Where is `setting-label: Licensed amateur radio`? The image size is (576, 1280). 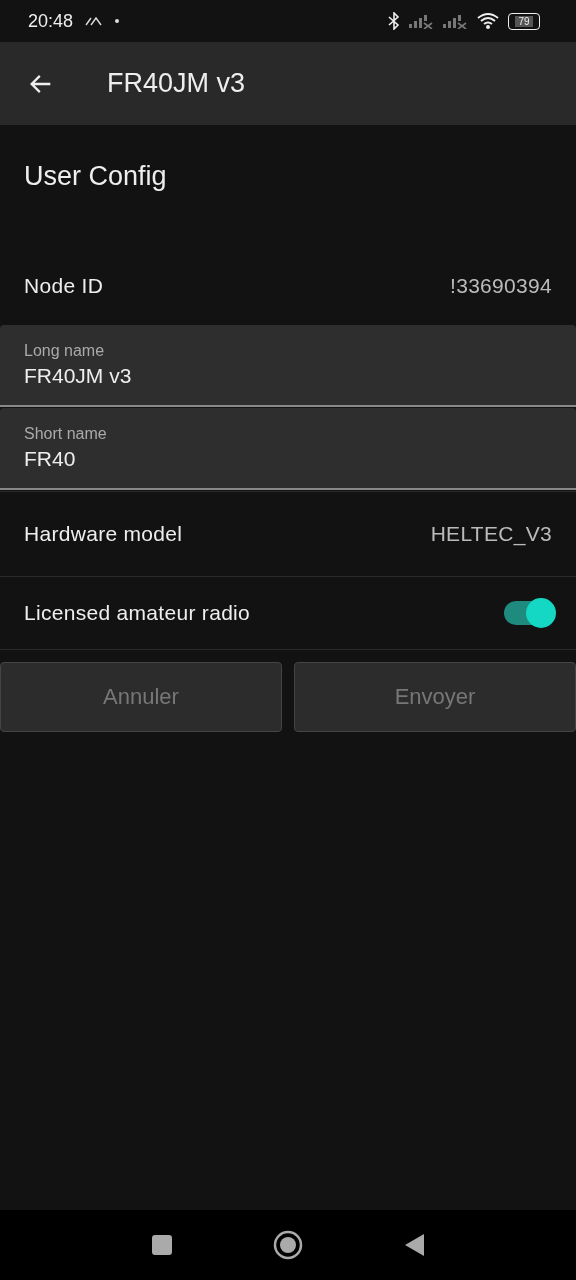 setting-label: Licensed amateur radio is located at coordinates (137, 613).